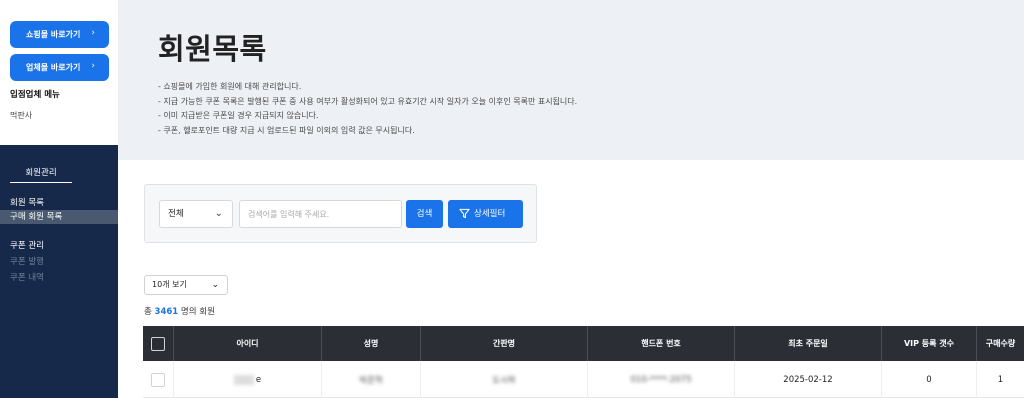 Image resolution: width=1024 pixels, height=398 pixels. I want to click on cell-vip-count: 0, so click(929, 379).